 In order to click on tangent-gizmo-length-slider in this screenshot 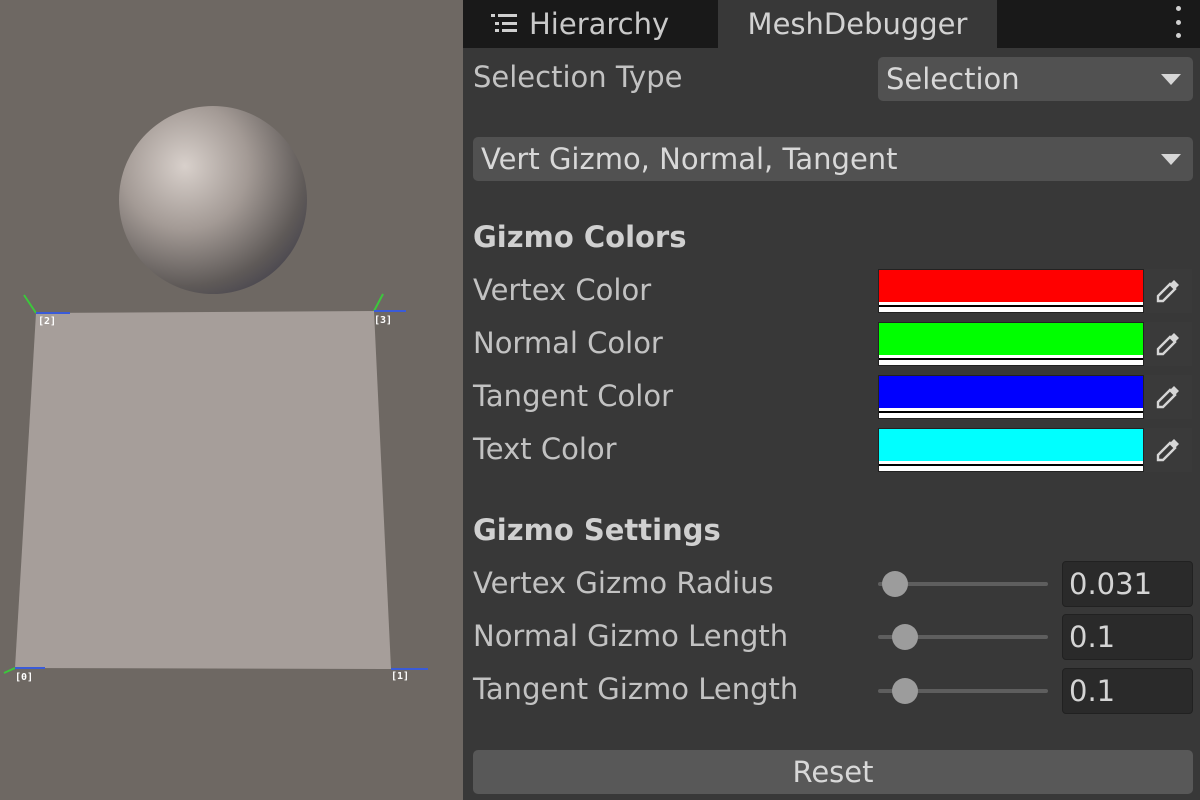, I will do `click(963, 691)`.